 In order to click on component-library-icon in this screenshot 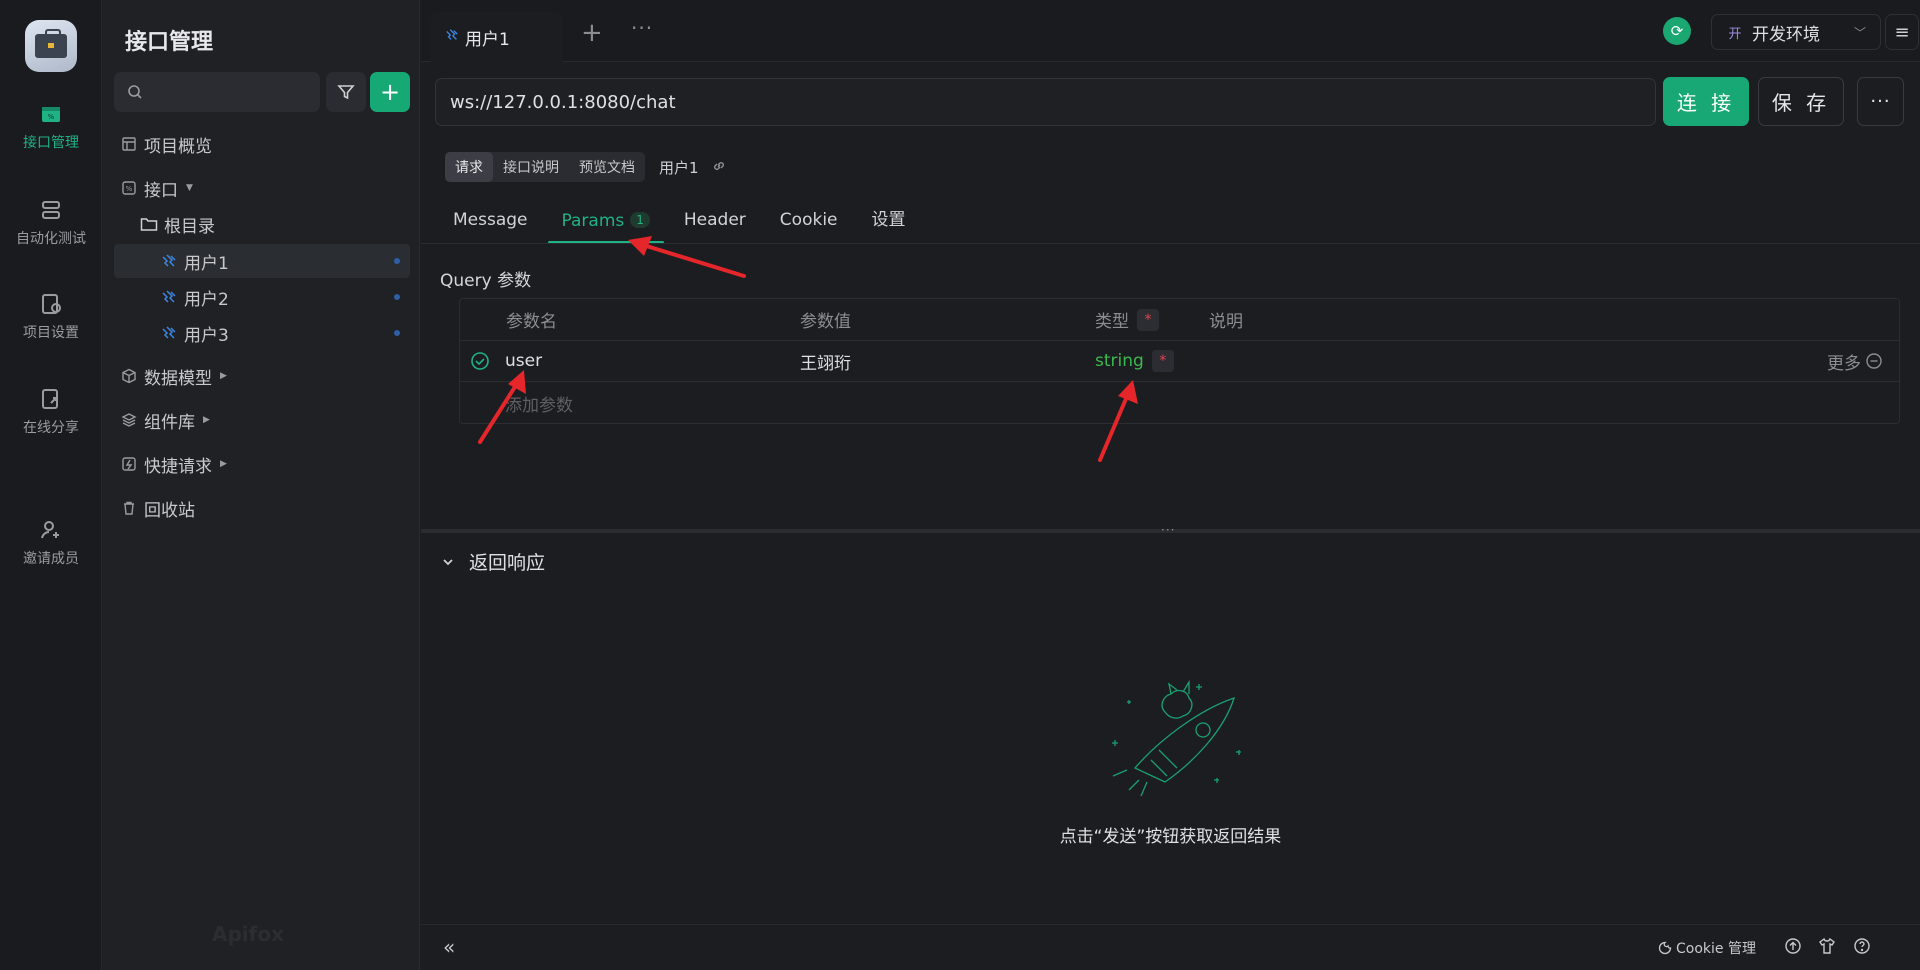, I will do `click(129, 420)`.